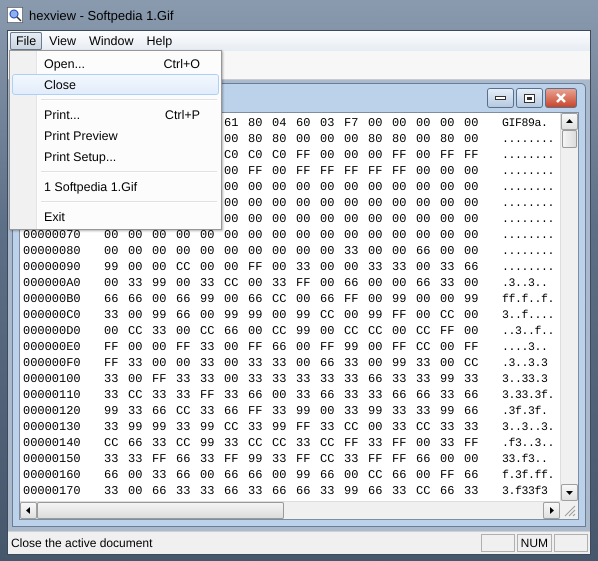 The height and width of the screenshot is (561, 598). Describe the element at coordinates (26, 41) in the screenshot. I see `menu-bar-item: File` at that location.